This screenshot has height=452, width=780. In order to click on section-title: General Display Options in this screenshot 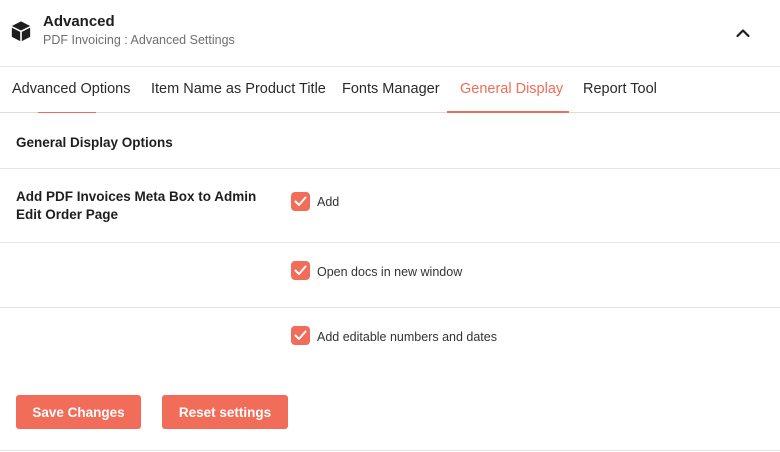, I will do `click(94, 142)`.